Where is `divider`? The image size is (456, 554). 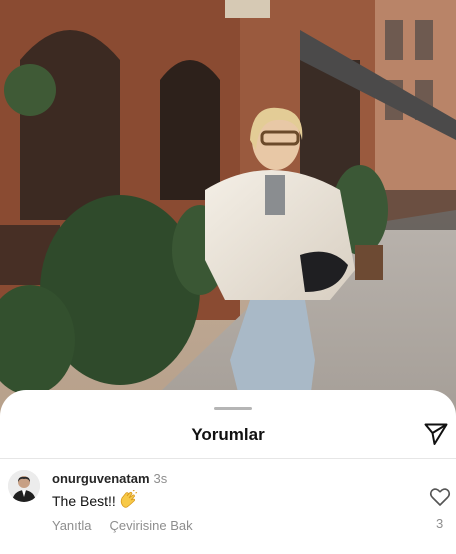 divider is located at coordinates (228, 458).